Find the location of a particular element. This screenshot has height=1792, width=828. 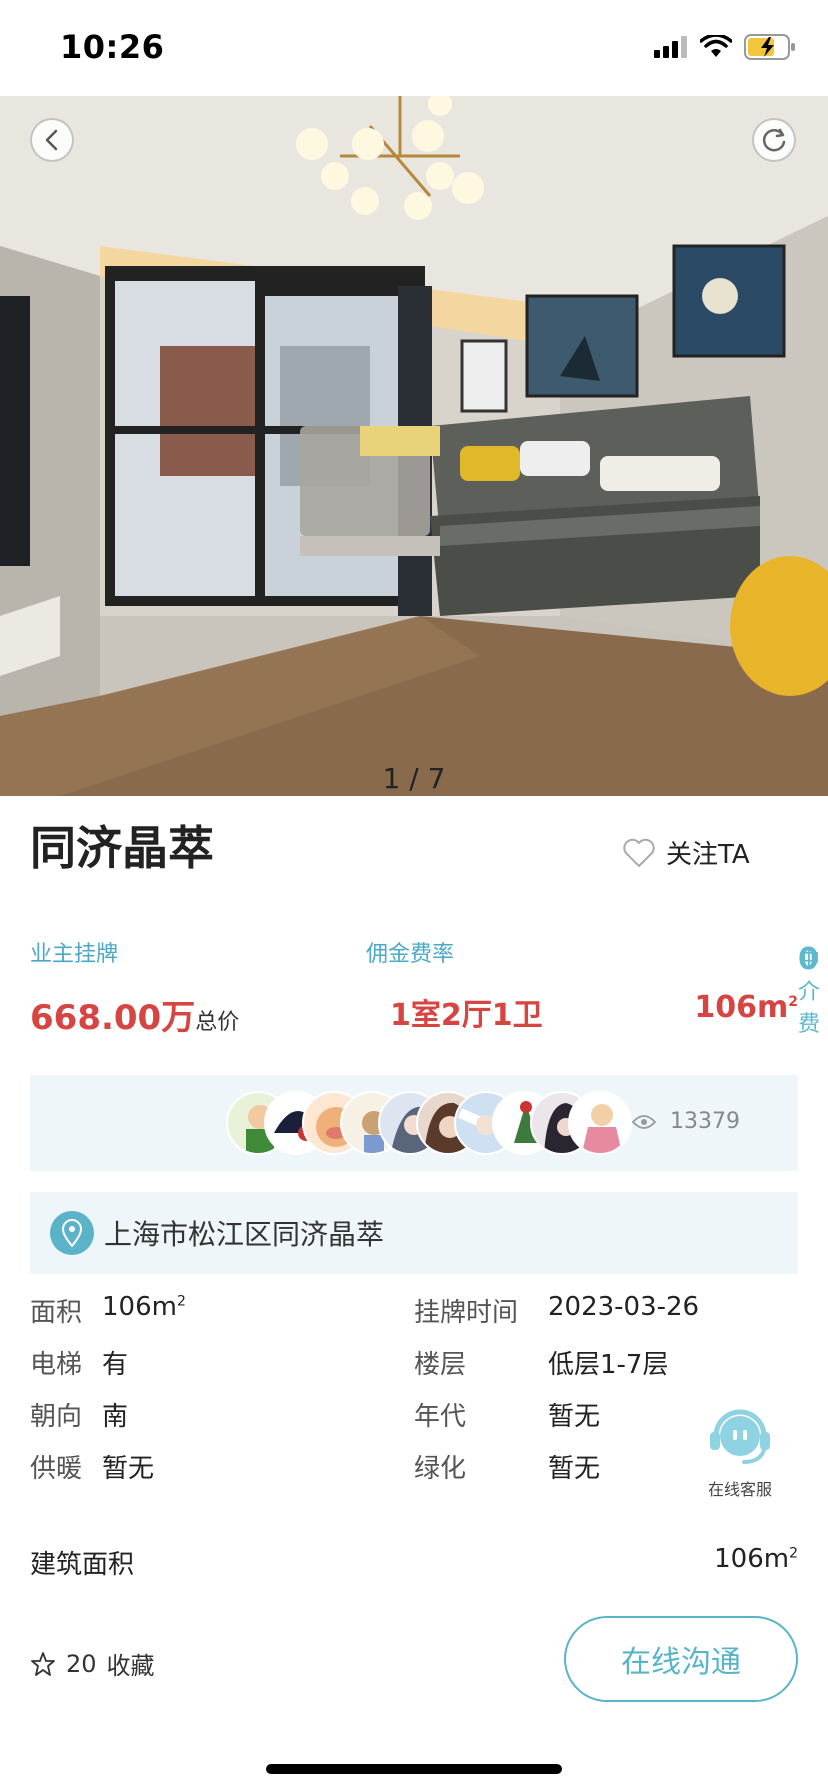

avatar is located at coordinates (600, 1123).